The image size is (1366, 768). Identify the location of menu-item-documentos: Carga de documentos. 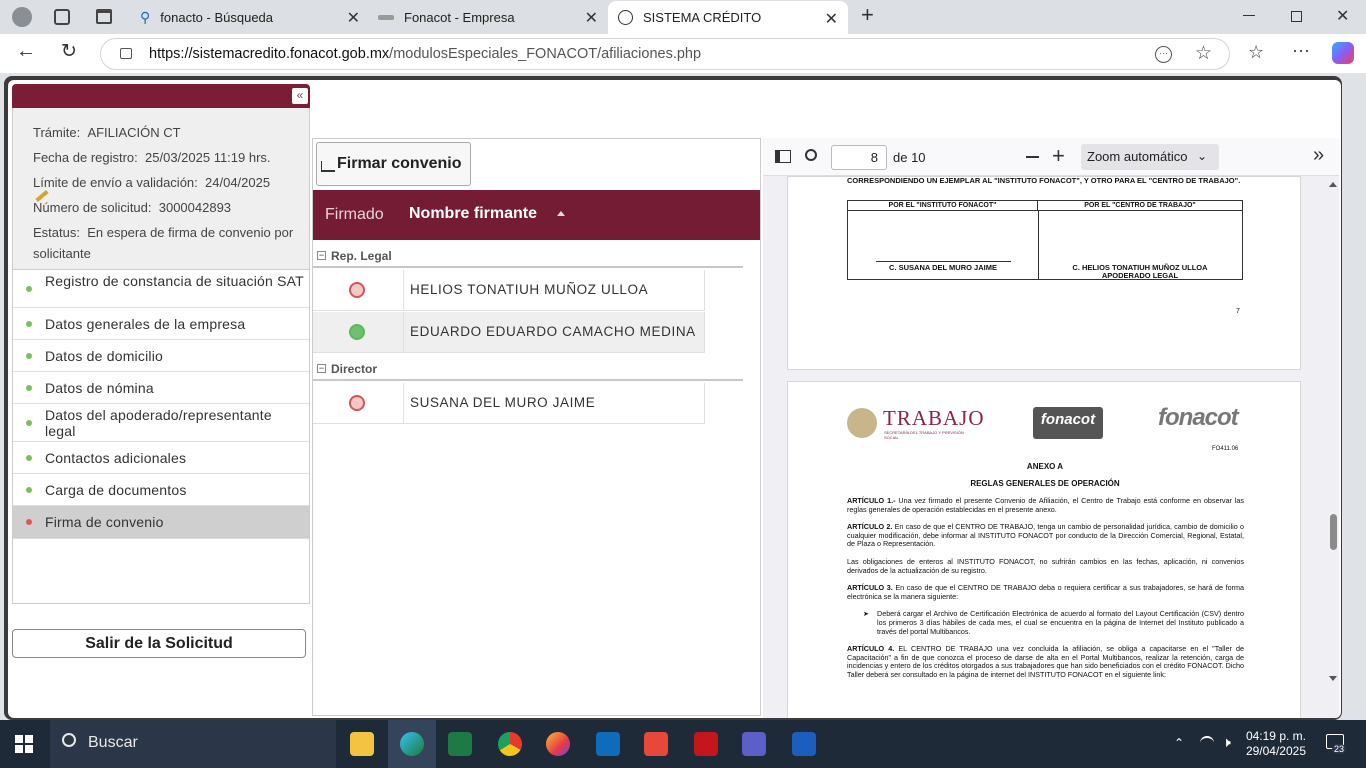
(161, 490).